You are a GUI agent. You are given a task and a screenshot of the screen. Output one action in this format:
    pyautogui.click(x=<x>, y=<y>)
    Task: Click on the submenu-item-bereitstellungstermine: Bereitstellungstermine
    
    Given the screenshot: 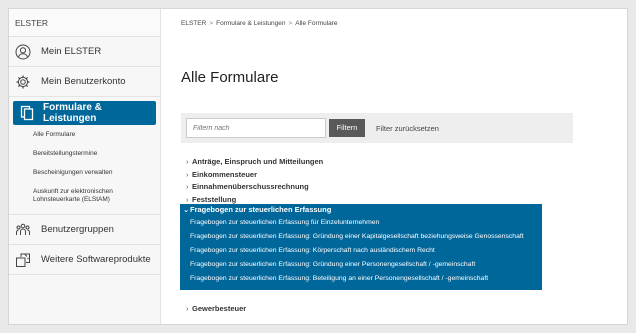 What is the action you would take?
    pyautogui.click(x=96, y=154)
    